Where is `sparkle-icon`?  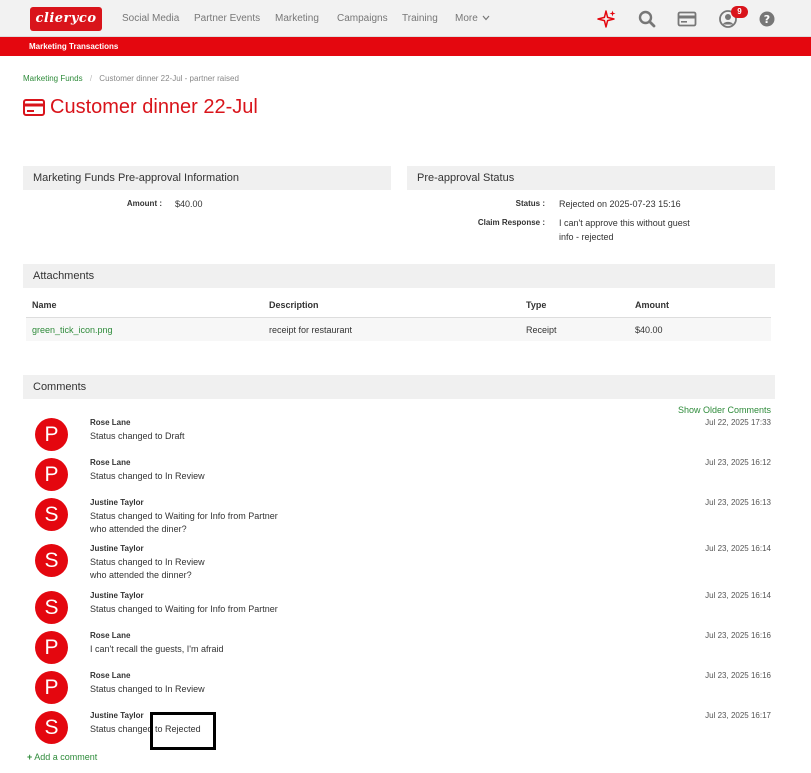 sparkle-icon is located at coordinates (607, 19).